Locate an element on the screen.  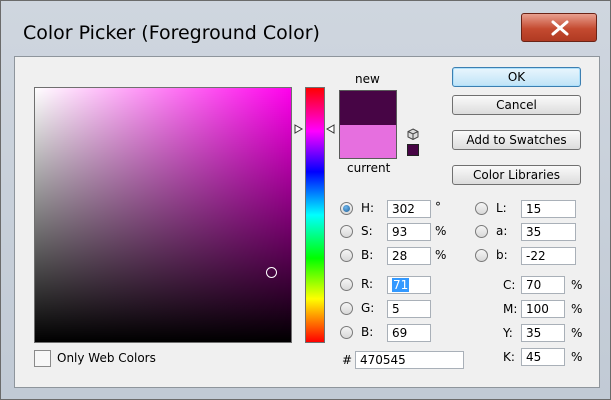
new-color-swatch is located at coordinates (368, 108).